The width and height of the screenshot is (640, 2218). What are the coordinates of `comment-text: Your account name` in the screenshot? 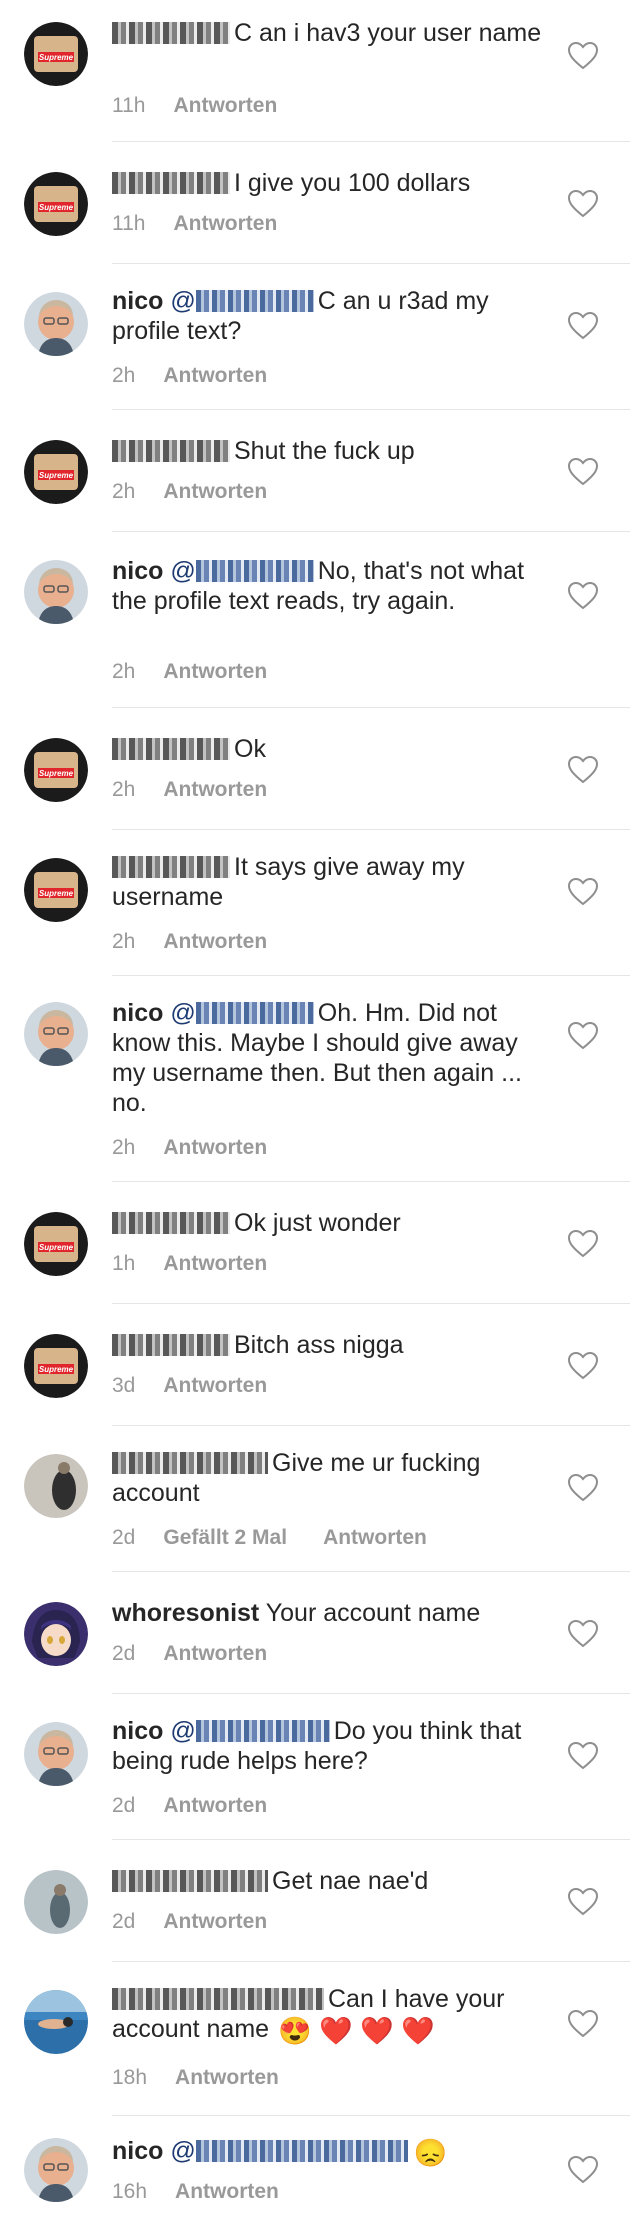 It's located at (373, 1613).